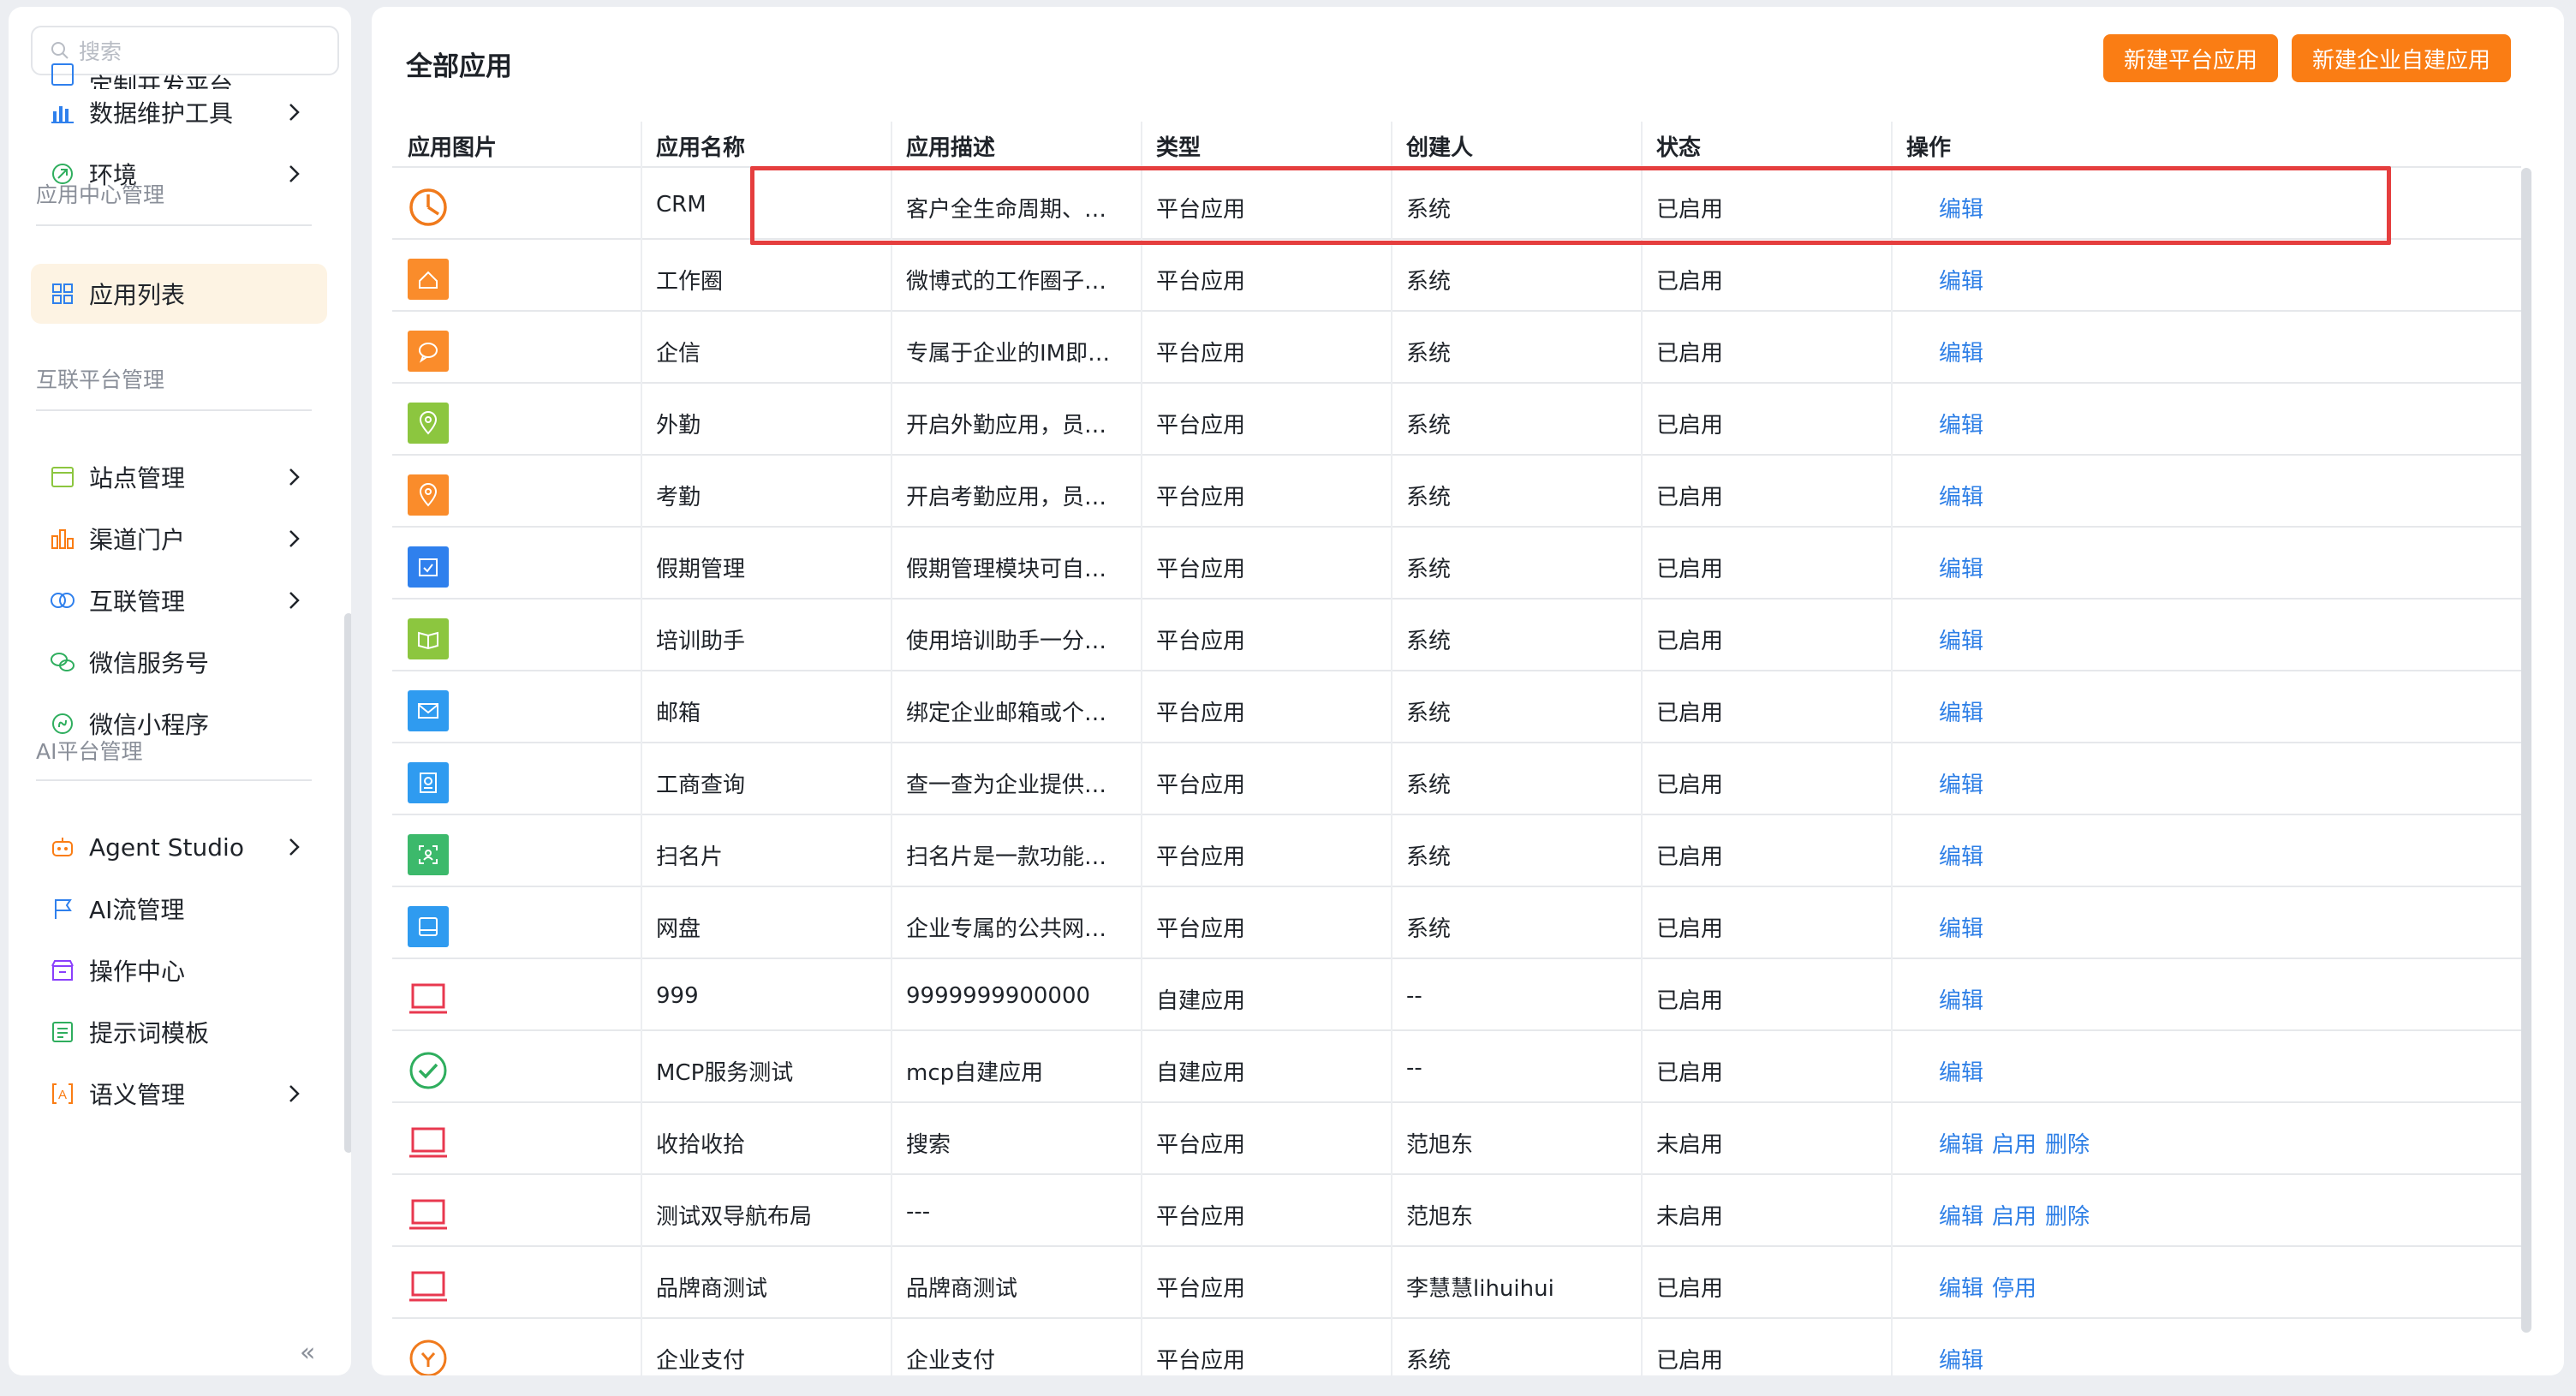 The width and height of the screenshot is (2576, 1396). What do you see at coordinates (1456, 1211) in the screenshot?
I see `table-row: 测试双导航布局 --- 平台应用 范旭东 未启用 编辑 启用 删除` at bounding box center [1456, 1211].